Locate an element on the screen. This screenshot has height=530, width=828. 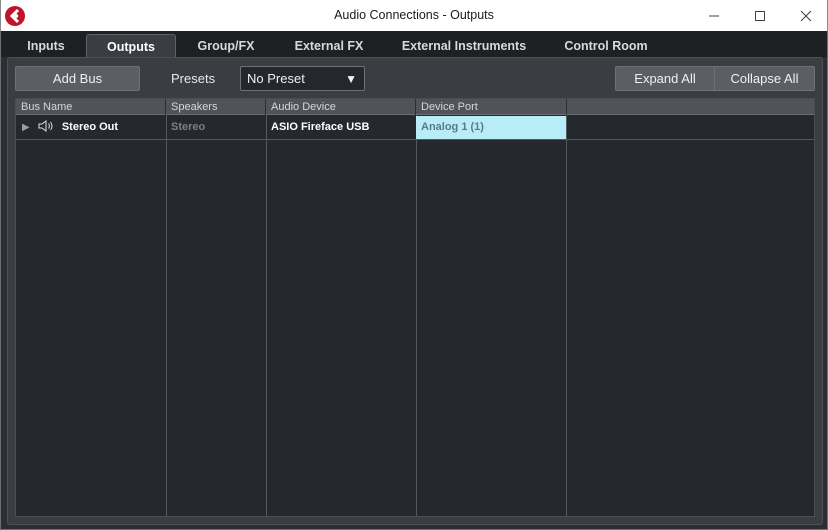
column-header-empty is located at coordinates (690, 107).